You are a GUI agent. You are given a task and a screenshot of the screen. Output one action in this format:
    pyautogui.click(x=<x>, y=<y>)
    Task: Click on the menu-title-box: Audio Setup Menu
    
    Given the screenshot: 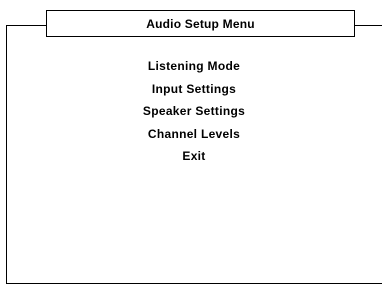 What is the action you would take?
    pyautogui.click(x=200, y=23)
    